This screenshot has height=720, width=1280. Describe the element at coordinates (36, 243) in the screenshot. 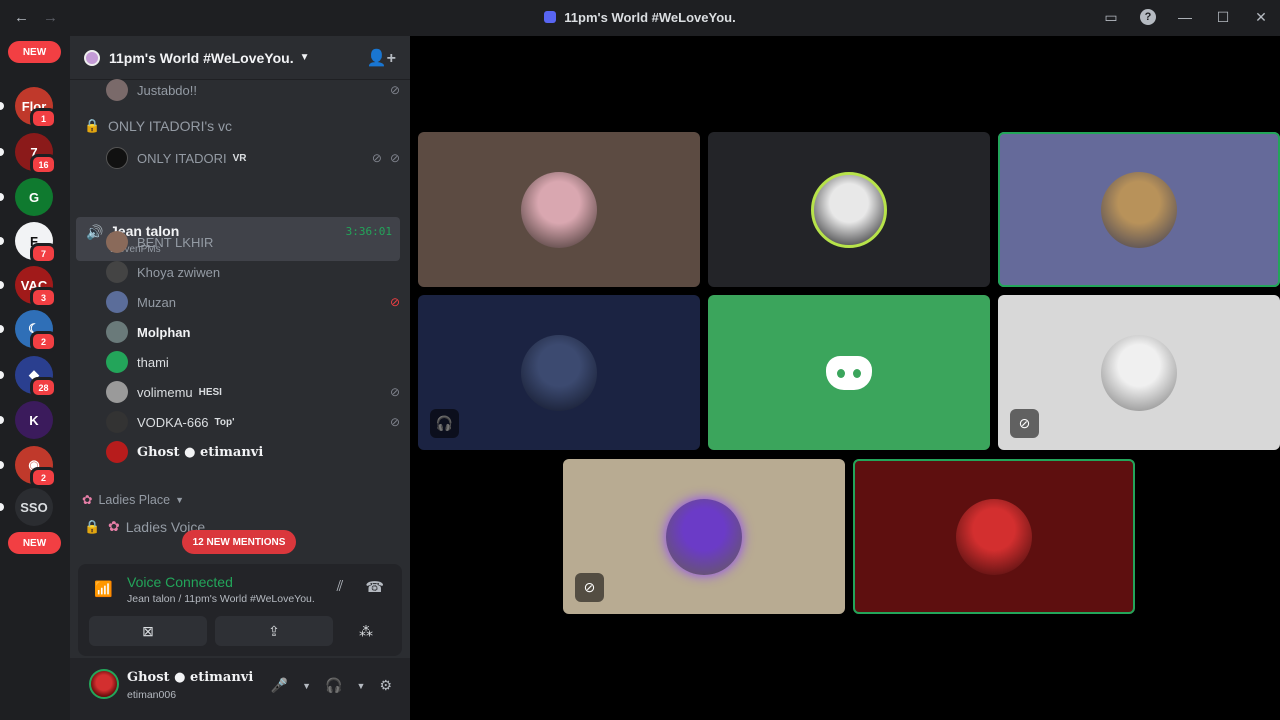

I see `server-icon-4: F7` at that location.